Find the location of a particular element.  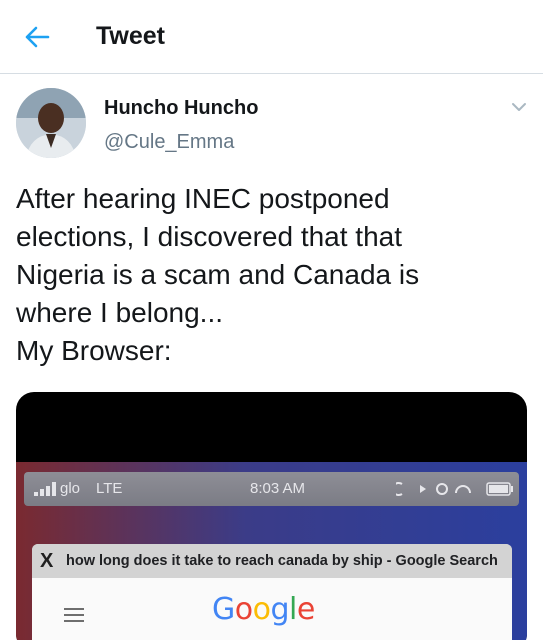

status-time: 8:03 AM is located at coordinates (278, 488).